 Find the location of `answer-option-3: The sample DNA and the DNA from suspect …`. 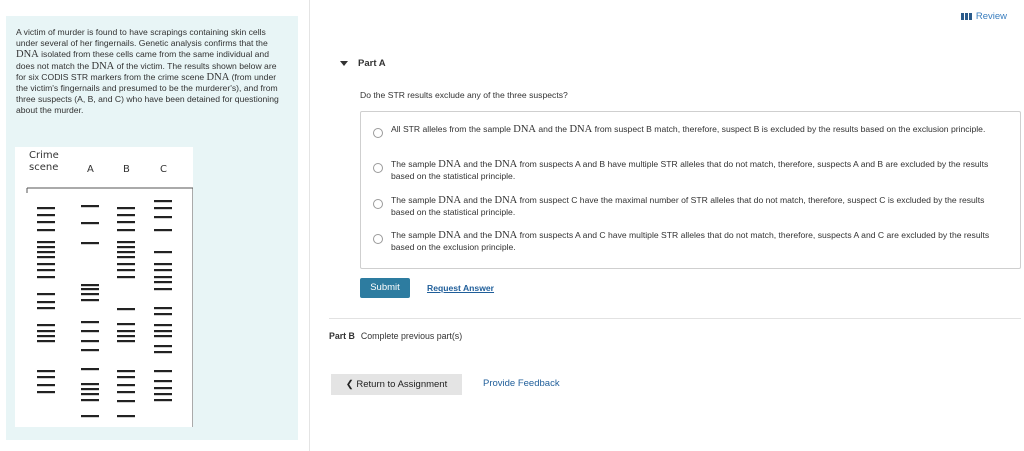

answer-option-3: The sample DNA and the DNA from suspect … is located at coordinates (685, 206).